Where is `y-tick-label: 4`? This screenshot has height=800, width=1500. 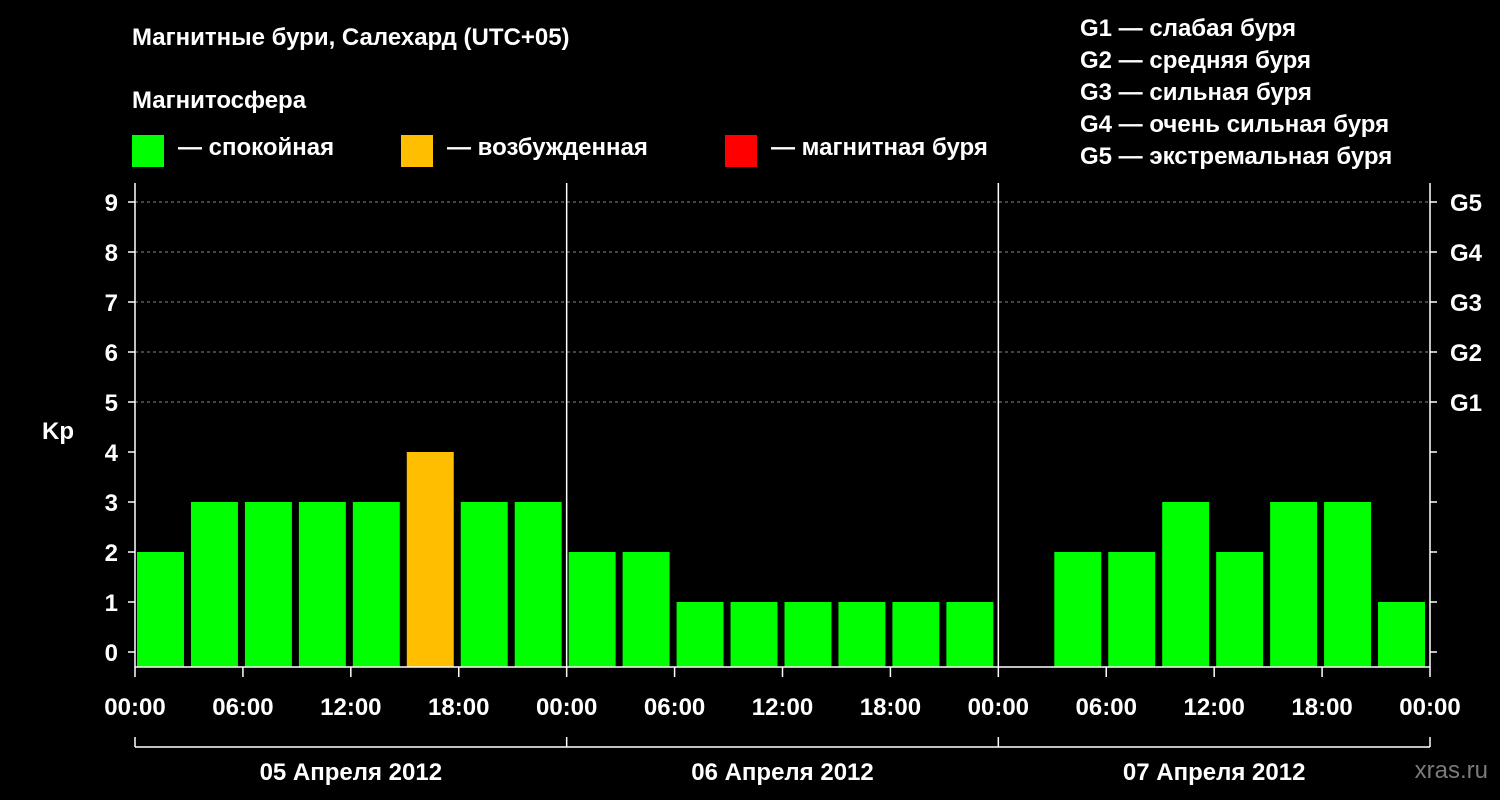 y-tick-label: 4 is located at coordinates (112, 453).